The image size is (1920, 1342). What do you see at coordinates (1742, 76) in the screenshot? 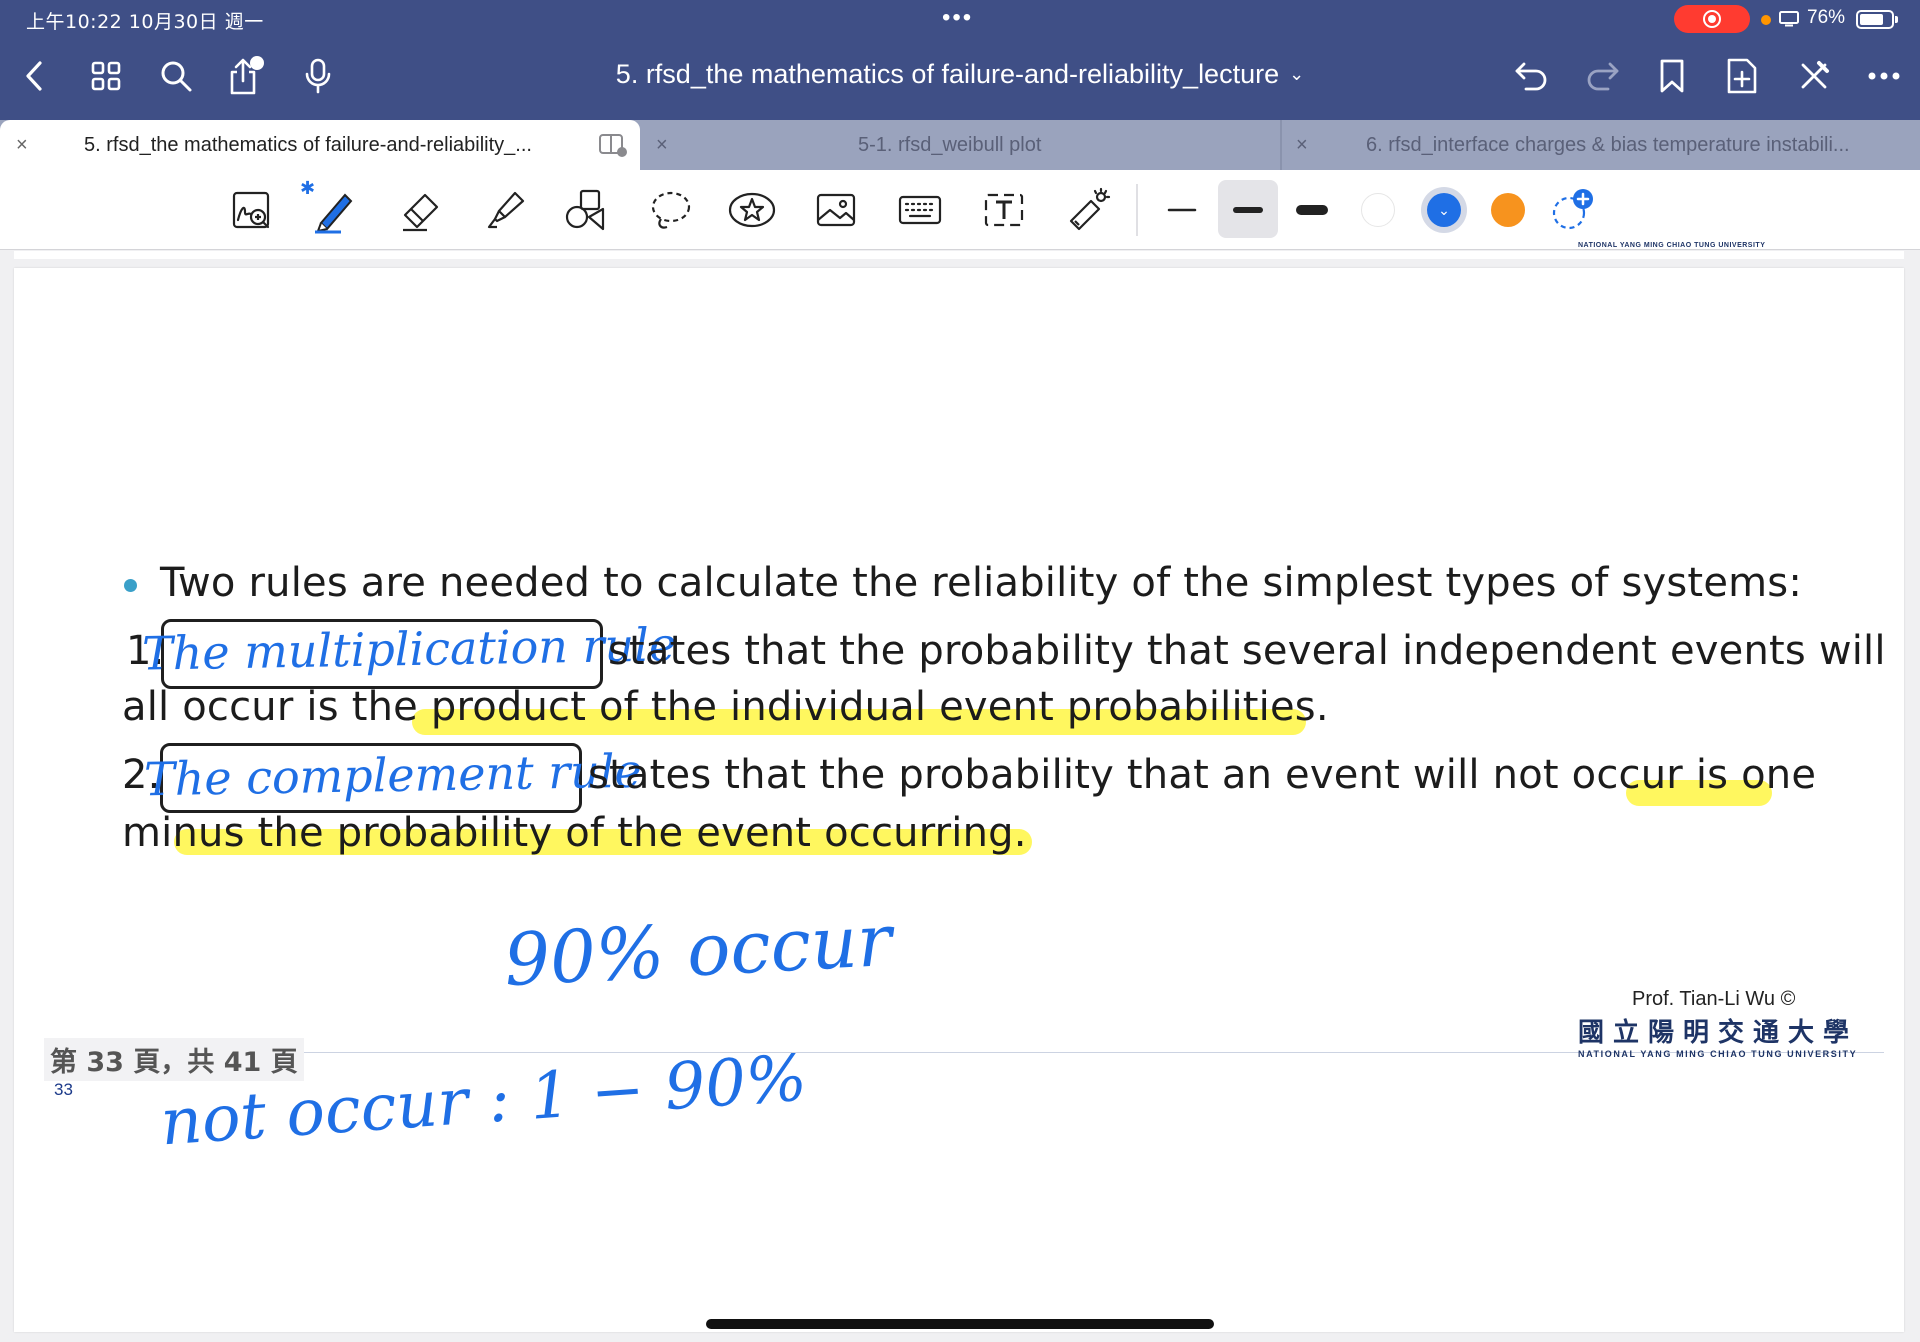
I see `add-page-icon` at bounding box center [1742, 76].